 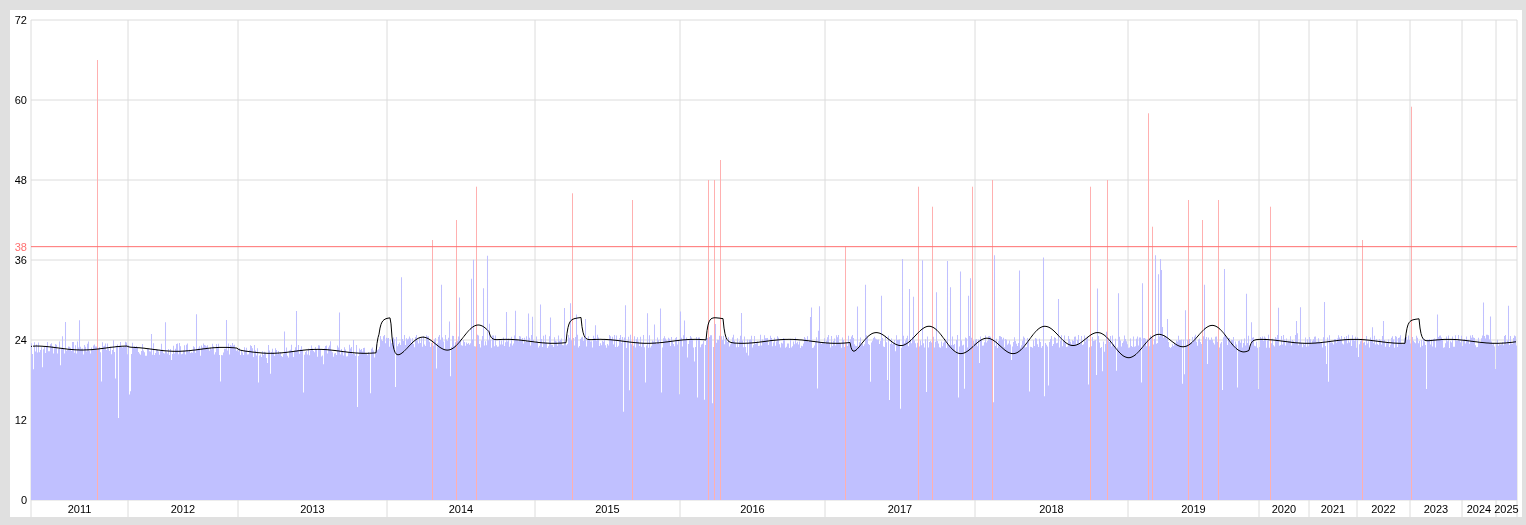 I want to click on y-tick-label: 48, so click(x=20, y=180).